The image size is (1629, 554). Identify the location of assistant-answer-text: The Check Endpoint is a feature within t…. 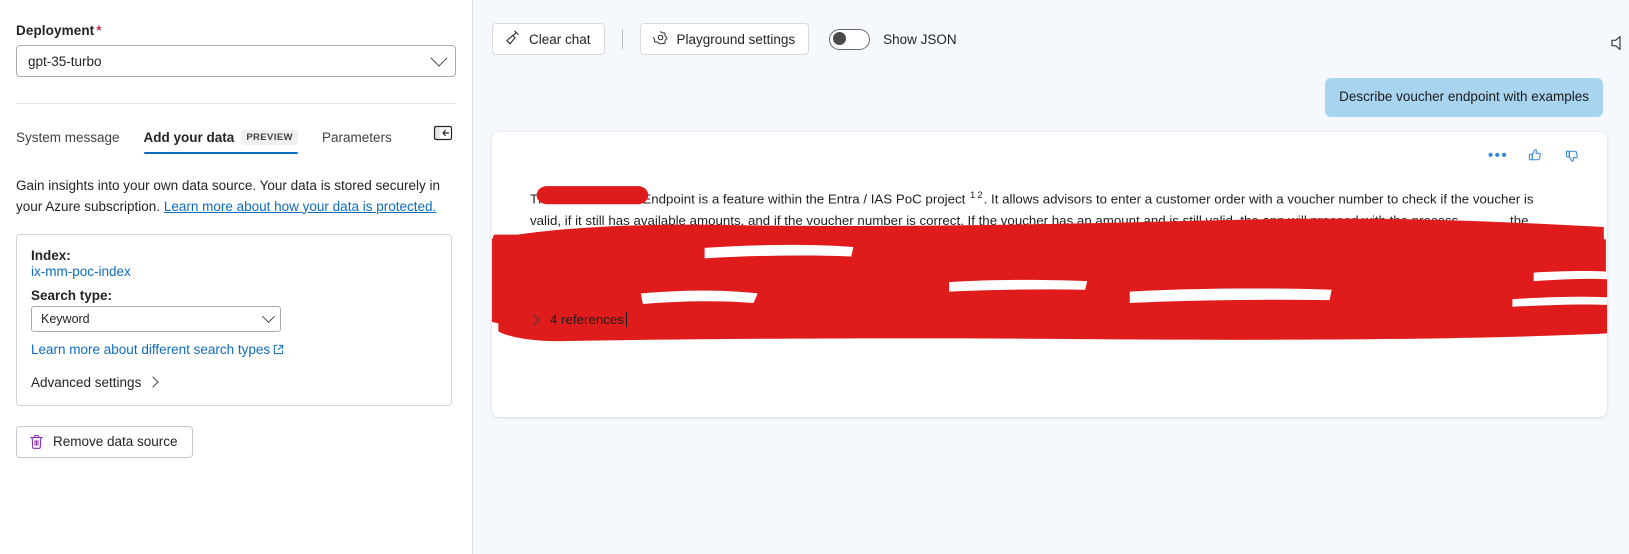
(1027, 242).